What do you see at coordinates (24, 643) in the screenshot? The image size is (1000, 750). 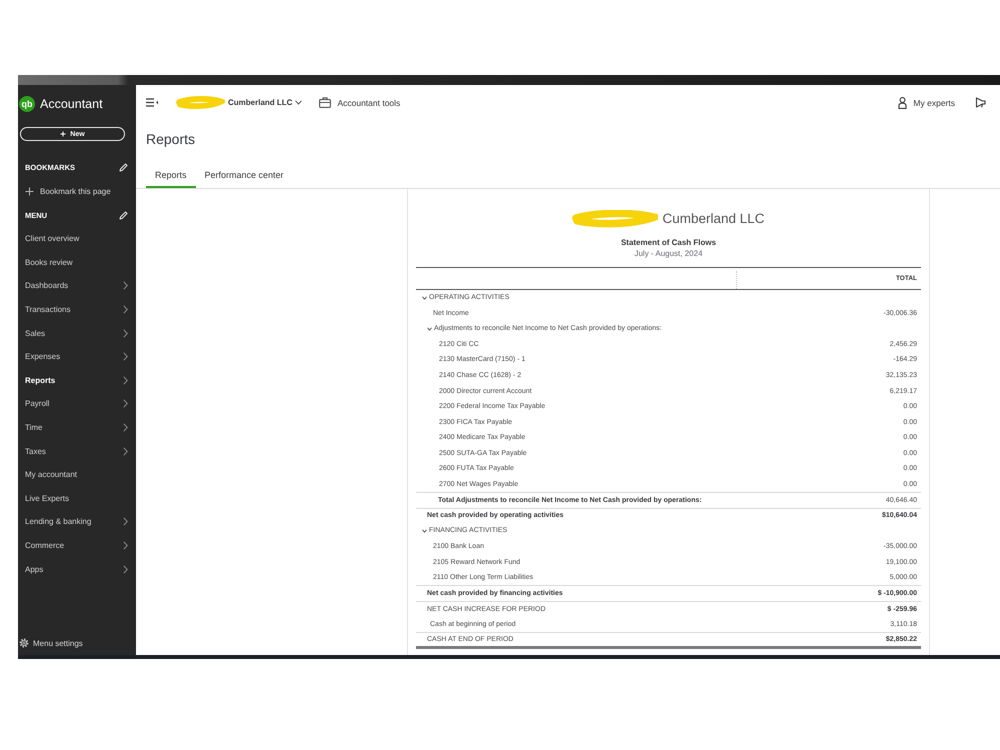 I see `gear-icon` at bounding box center [24, 643].